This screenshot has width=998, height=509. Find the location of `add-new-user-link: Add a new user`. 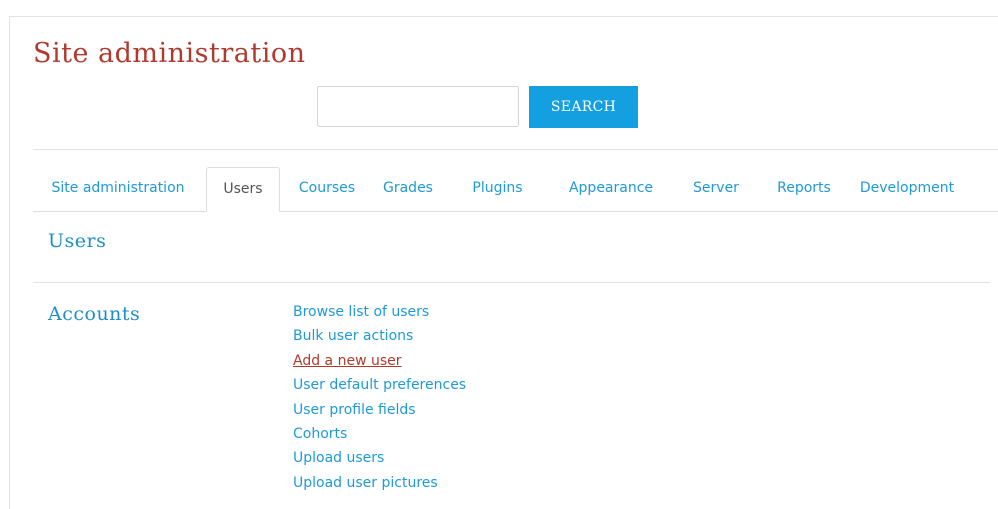

add-new-user-link: Add a new user is located at coordinates (347, 361).